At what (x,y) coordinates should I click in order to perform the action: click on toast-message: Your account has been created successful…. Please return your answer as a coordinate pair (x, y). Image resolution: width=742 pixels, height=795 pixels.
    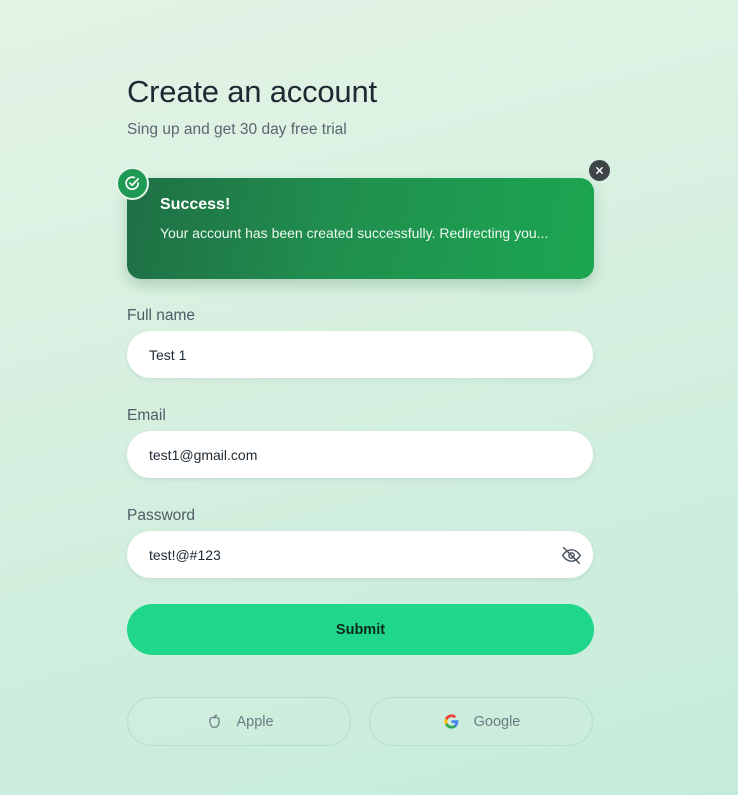
    Looking at the image, I should click on (354, 233).